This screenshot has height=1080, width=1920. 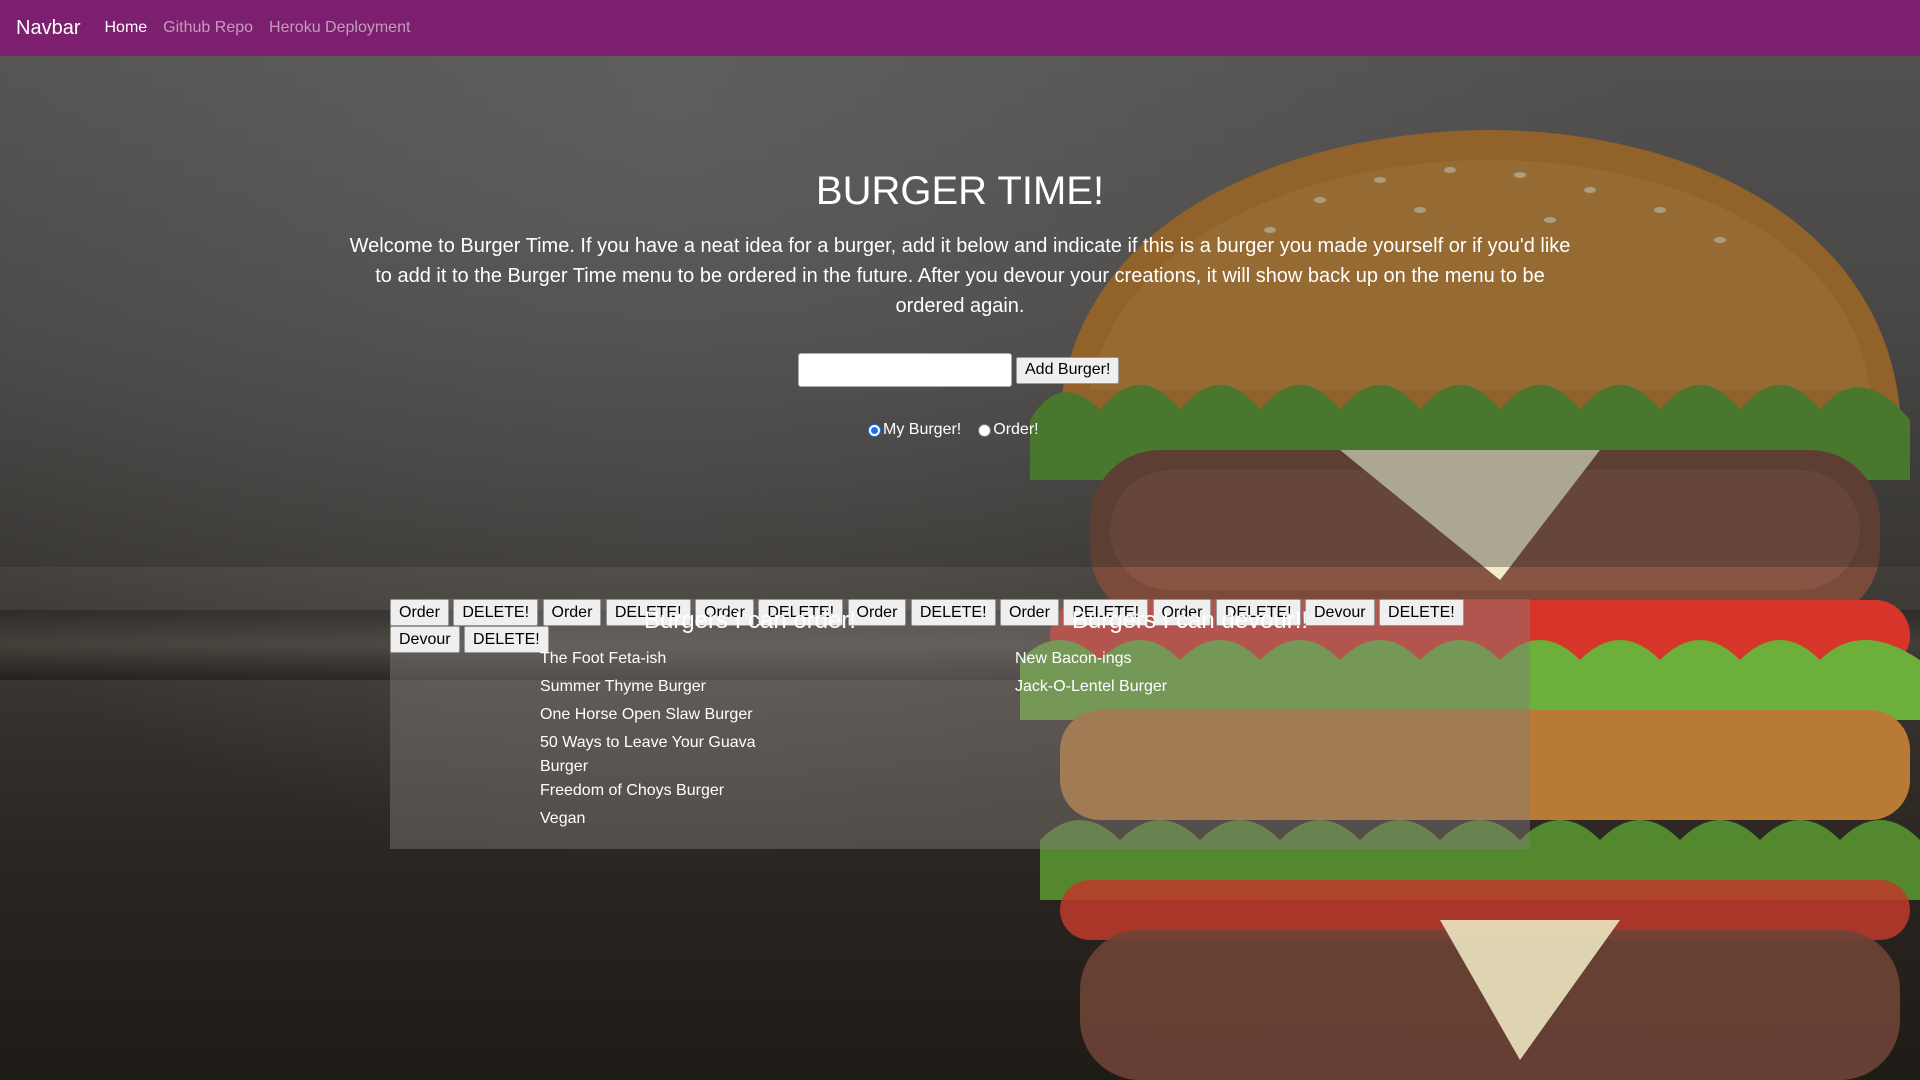 What do you see at coordinates (1091, 686) in the screenshot?
I see `burger-name: Jack-O-Lentel Burger` at bounding box center [1091, 686].